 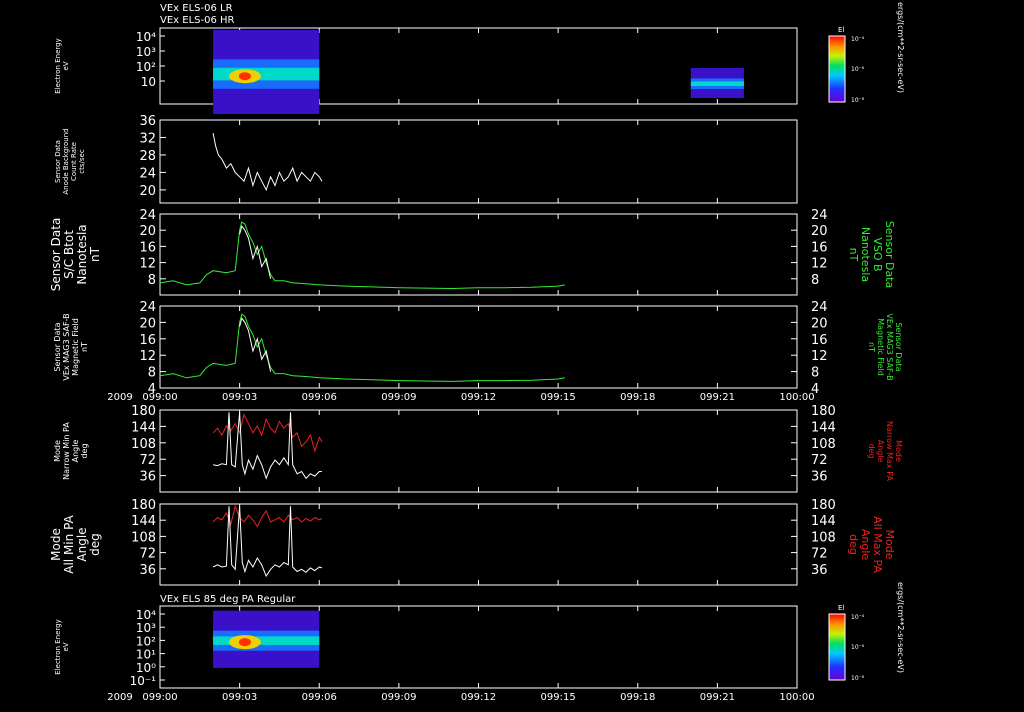 What do you see at coordinates (823, 521) in the screenshot?
I see `y-tick-label-right-all-pa-3: 144` at bounding box center [823, 521].